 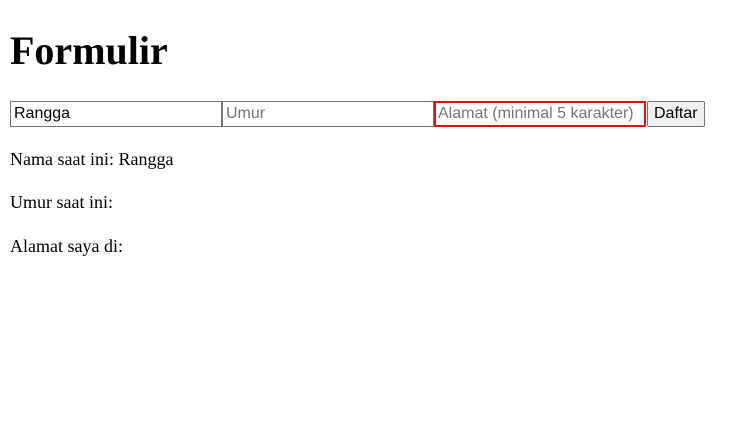 I want to click on current-age-text: Umur saat ini:, so click(x=61, y=202).